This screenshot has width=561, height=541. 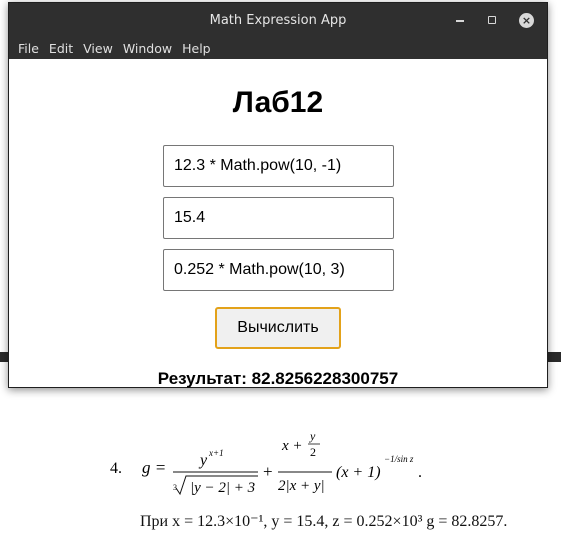 I want to click on svg-text: 2|x + y|, so click(x=301, y=486).